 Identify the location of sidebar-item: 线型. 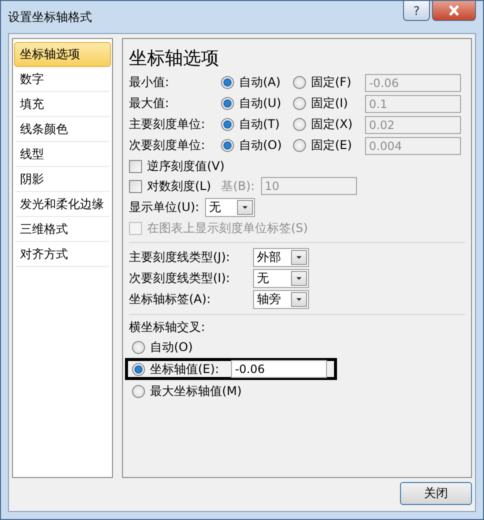
(62, 154).